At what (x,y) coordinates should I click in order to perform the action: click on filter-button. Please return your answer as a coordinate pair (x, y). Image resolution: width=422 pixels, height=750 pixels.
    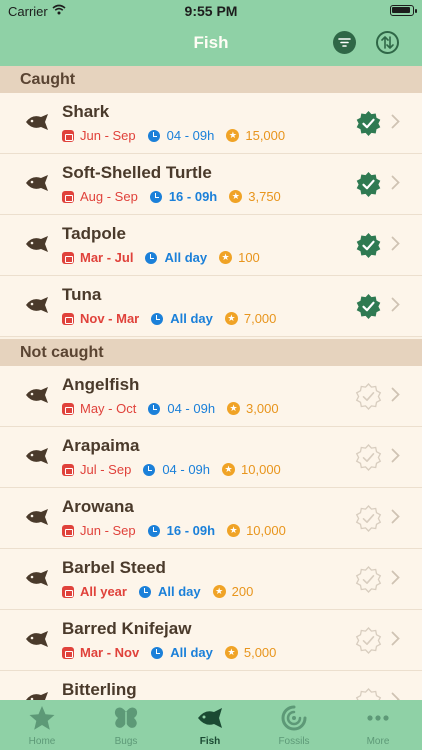
    Looking at the image, I should click on (344, 42).